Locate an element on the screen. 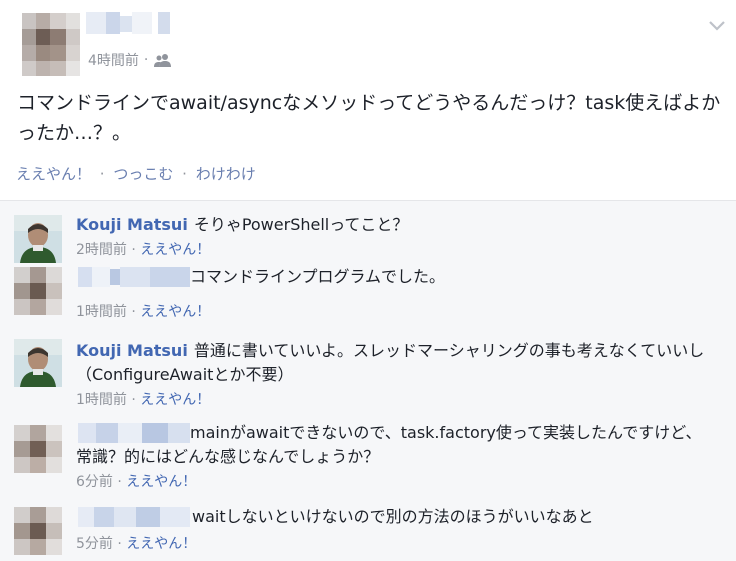 The image size is (736, 561). like-action: ええやん！ is located at coordinates (53, 174).